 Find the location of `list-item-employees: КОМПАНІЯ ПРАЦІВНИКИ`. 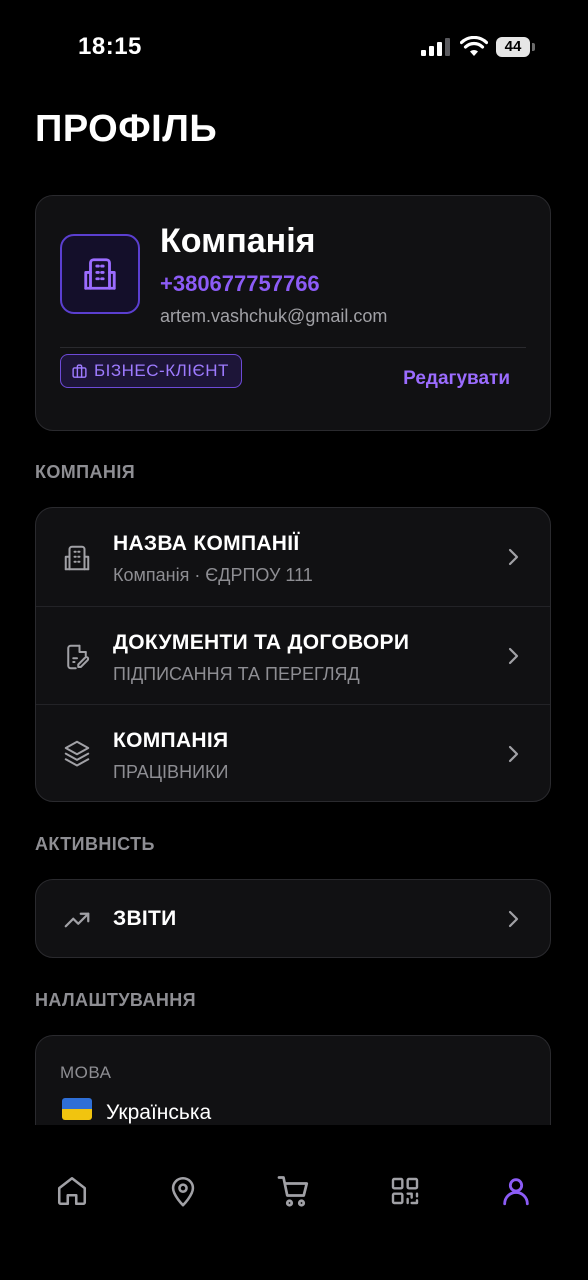

list-item-employees: КОМПАНІЯ ПРАЦІВНИКИ is located at coordinates (293, 753).